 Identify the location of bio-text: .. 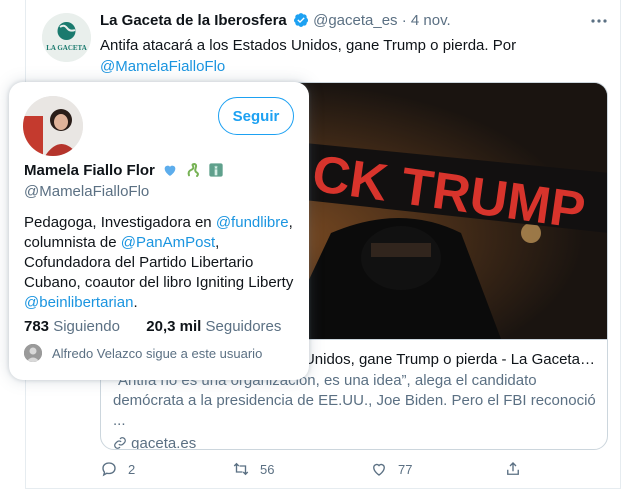
(135, 302).